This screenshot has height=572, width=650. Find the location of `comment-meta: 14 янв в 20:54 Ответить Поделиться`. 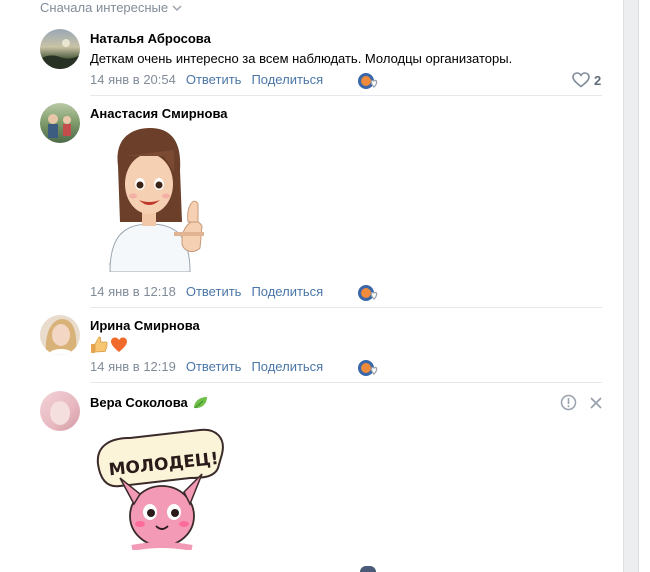

comment-meta: 14 янв в 20:54 Ответить Поделиться is located at coordinates (206, 79).